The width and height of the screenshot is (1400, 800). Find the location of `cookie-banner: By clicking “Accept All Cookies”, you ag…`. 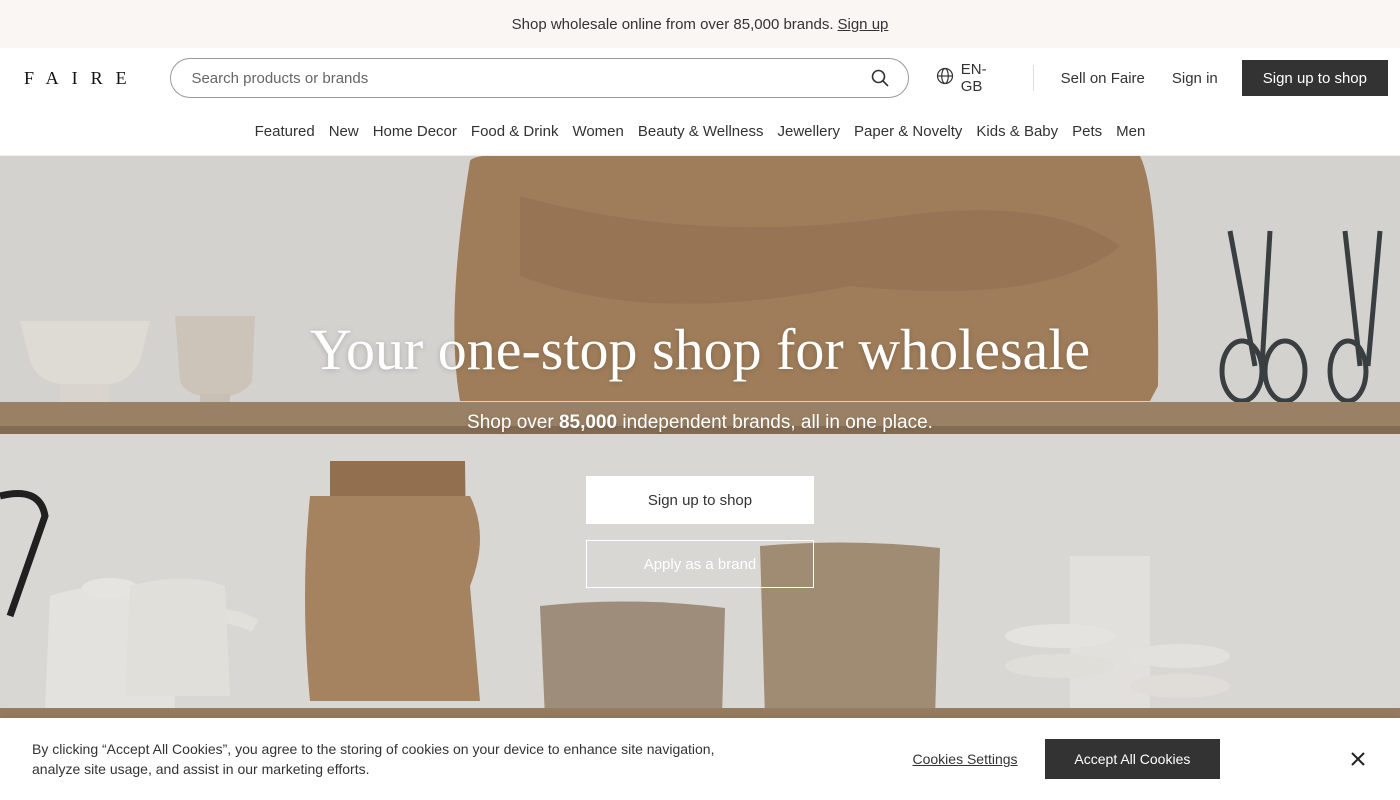

cookie-banner: By clicking “Accept All Cookies”, you ag… is located at coordinates (700, 759).